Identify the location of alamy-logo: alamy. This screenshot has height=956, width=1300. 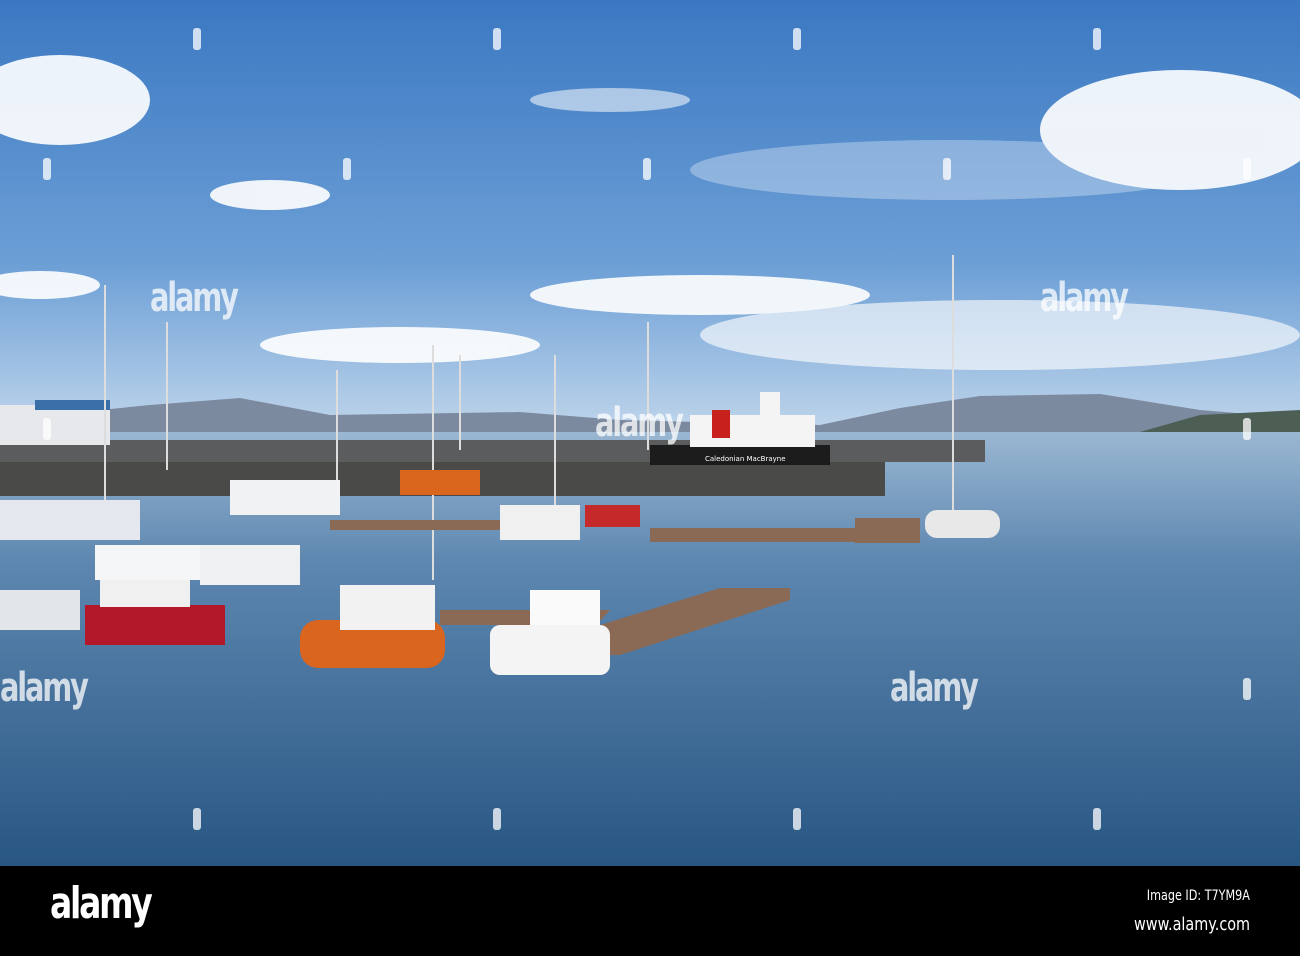
(101, 903).